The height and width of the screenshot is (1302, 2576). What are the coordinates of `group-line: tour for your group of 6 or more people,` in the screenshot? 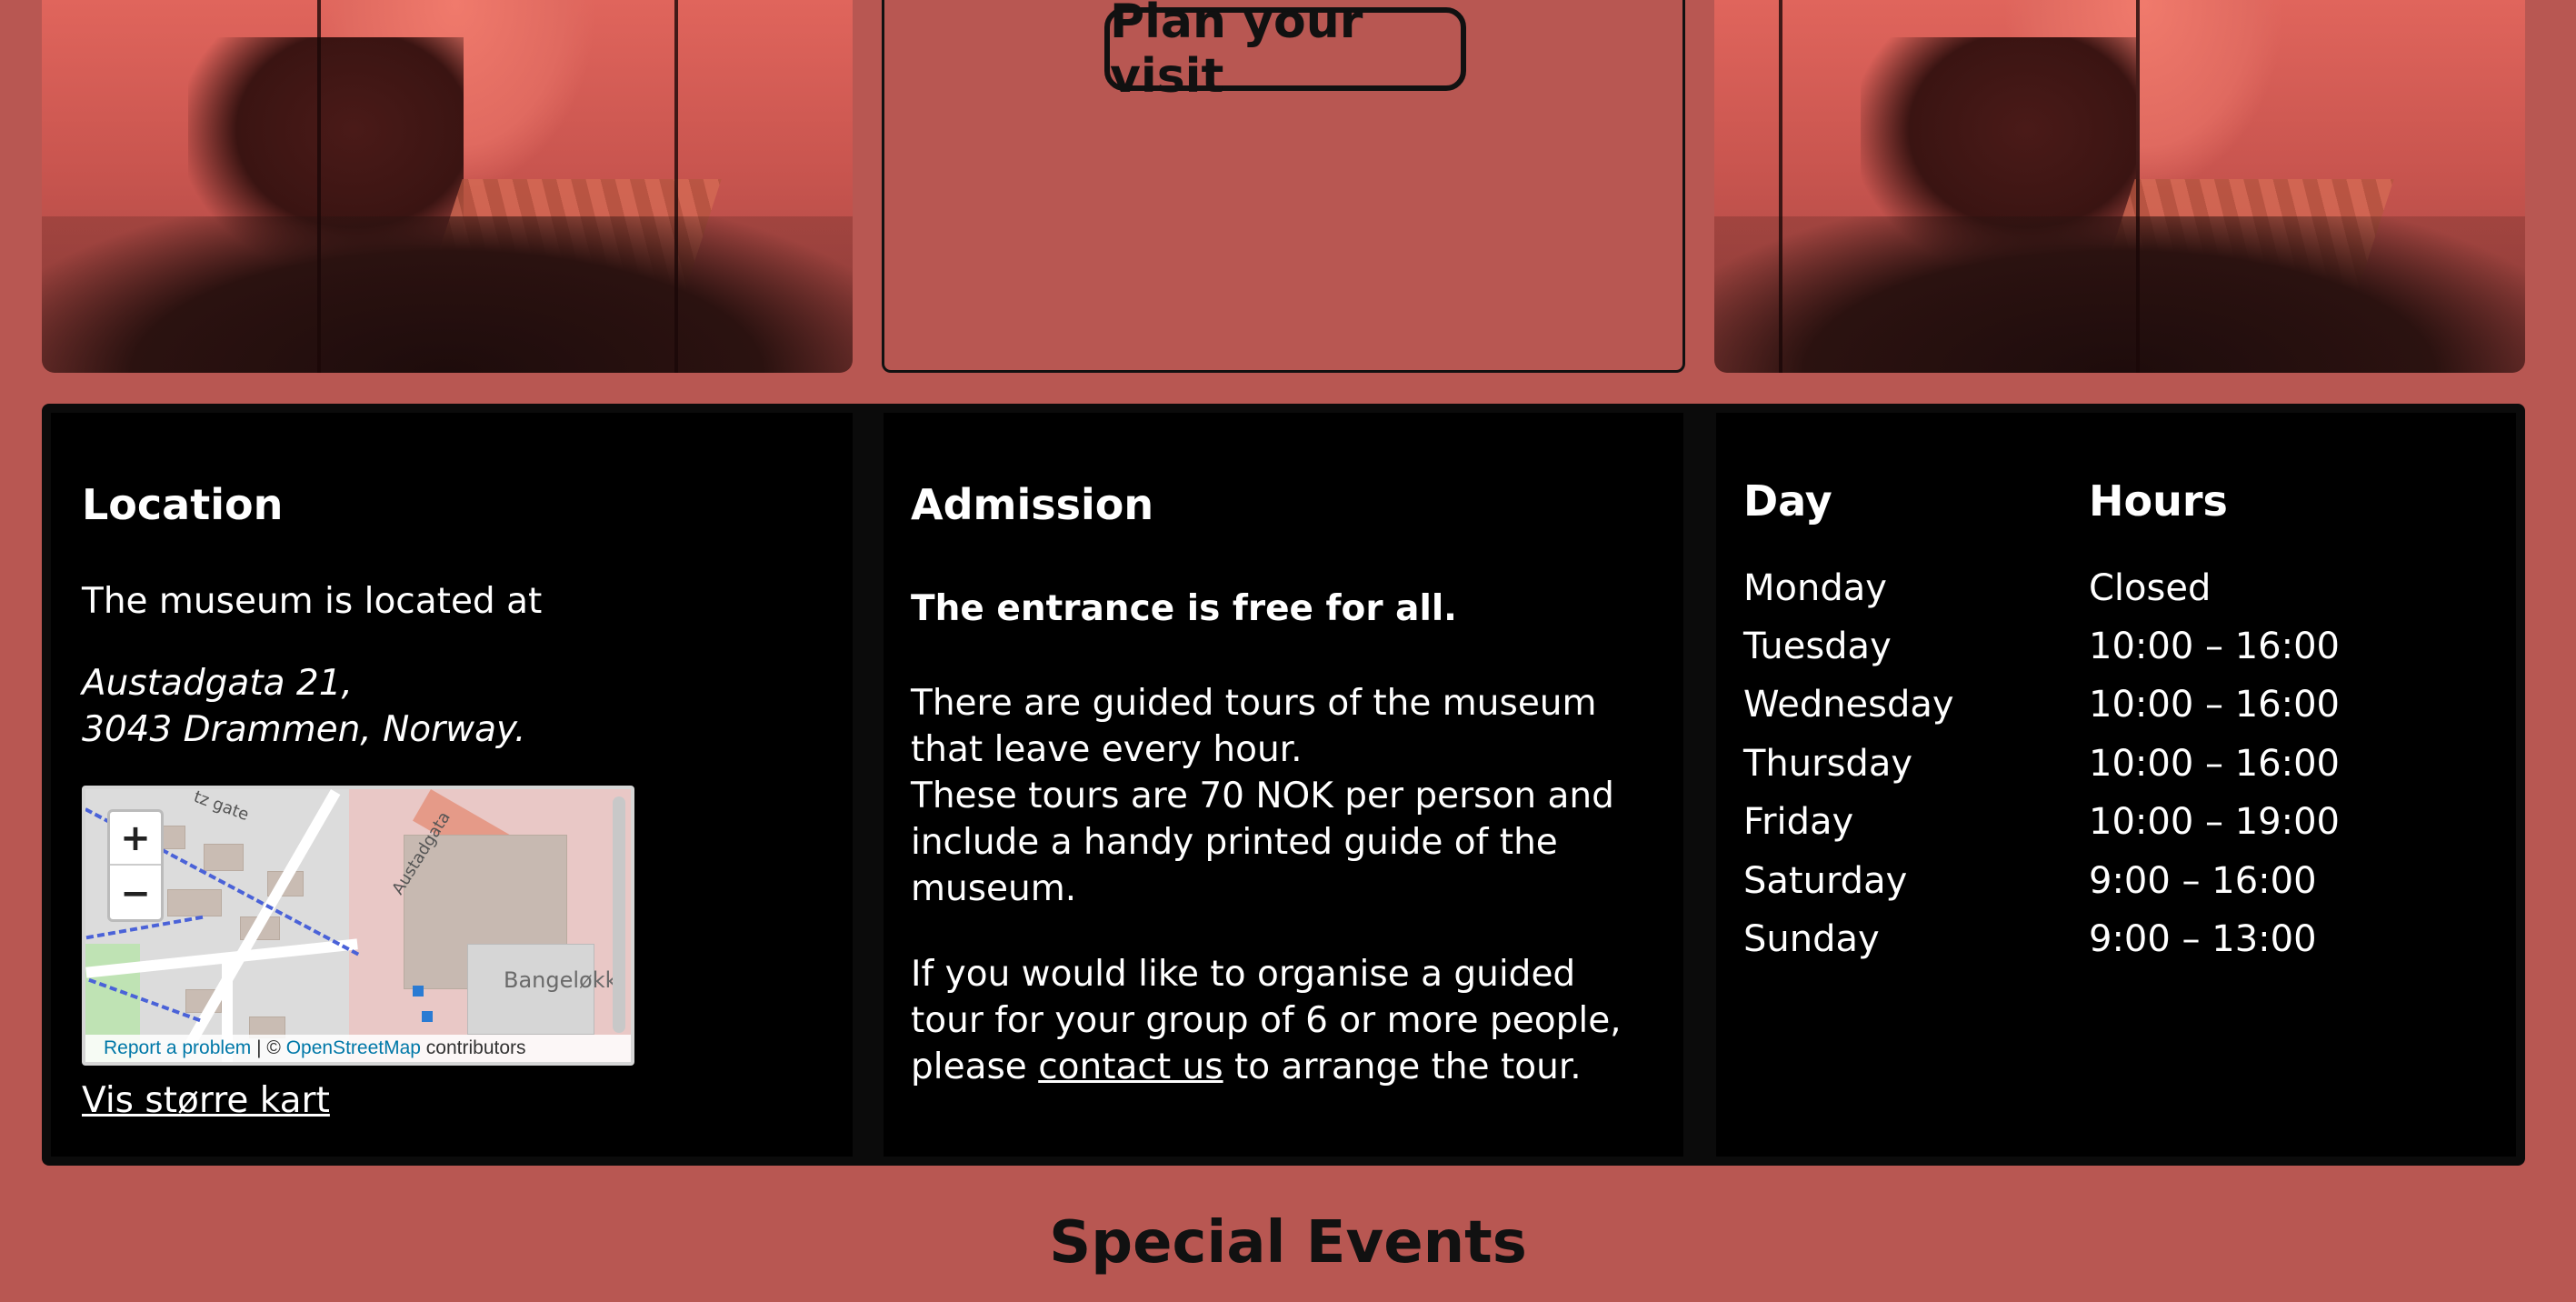 It's located at (1266, 1020).